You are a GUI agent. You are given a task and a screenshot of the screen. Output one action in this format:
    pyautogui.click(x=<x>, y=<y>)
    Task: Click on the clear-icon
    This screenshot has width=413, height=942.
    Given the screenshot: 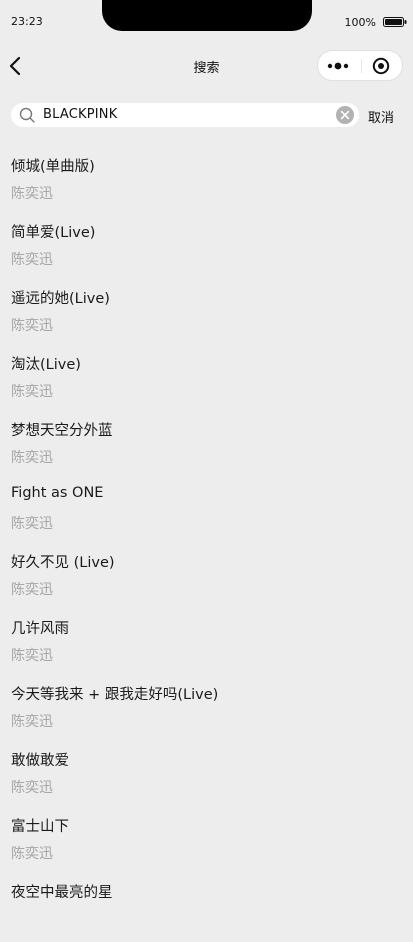 What is the action you would take?
    pyautogui.click(x=345, y=115)
    